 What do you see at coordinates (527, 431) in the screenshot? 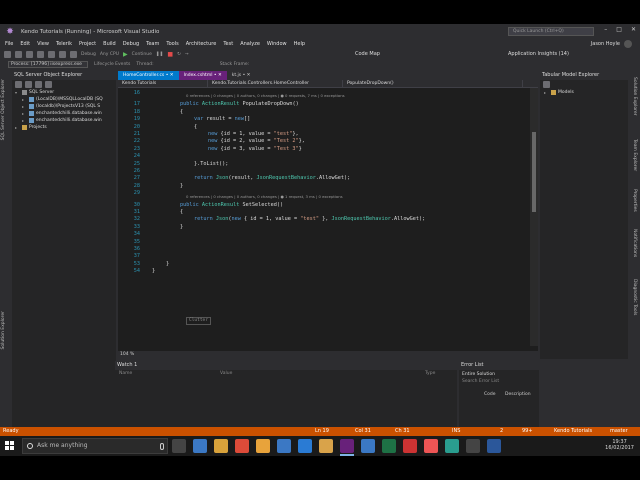
I see `change-count: 99+` at bounding box center [527, 431].